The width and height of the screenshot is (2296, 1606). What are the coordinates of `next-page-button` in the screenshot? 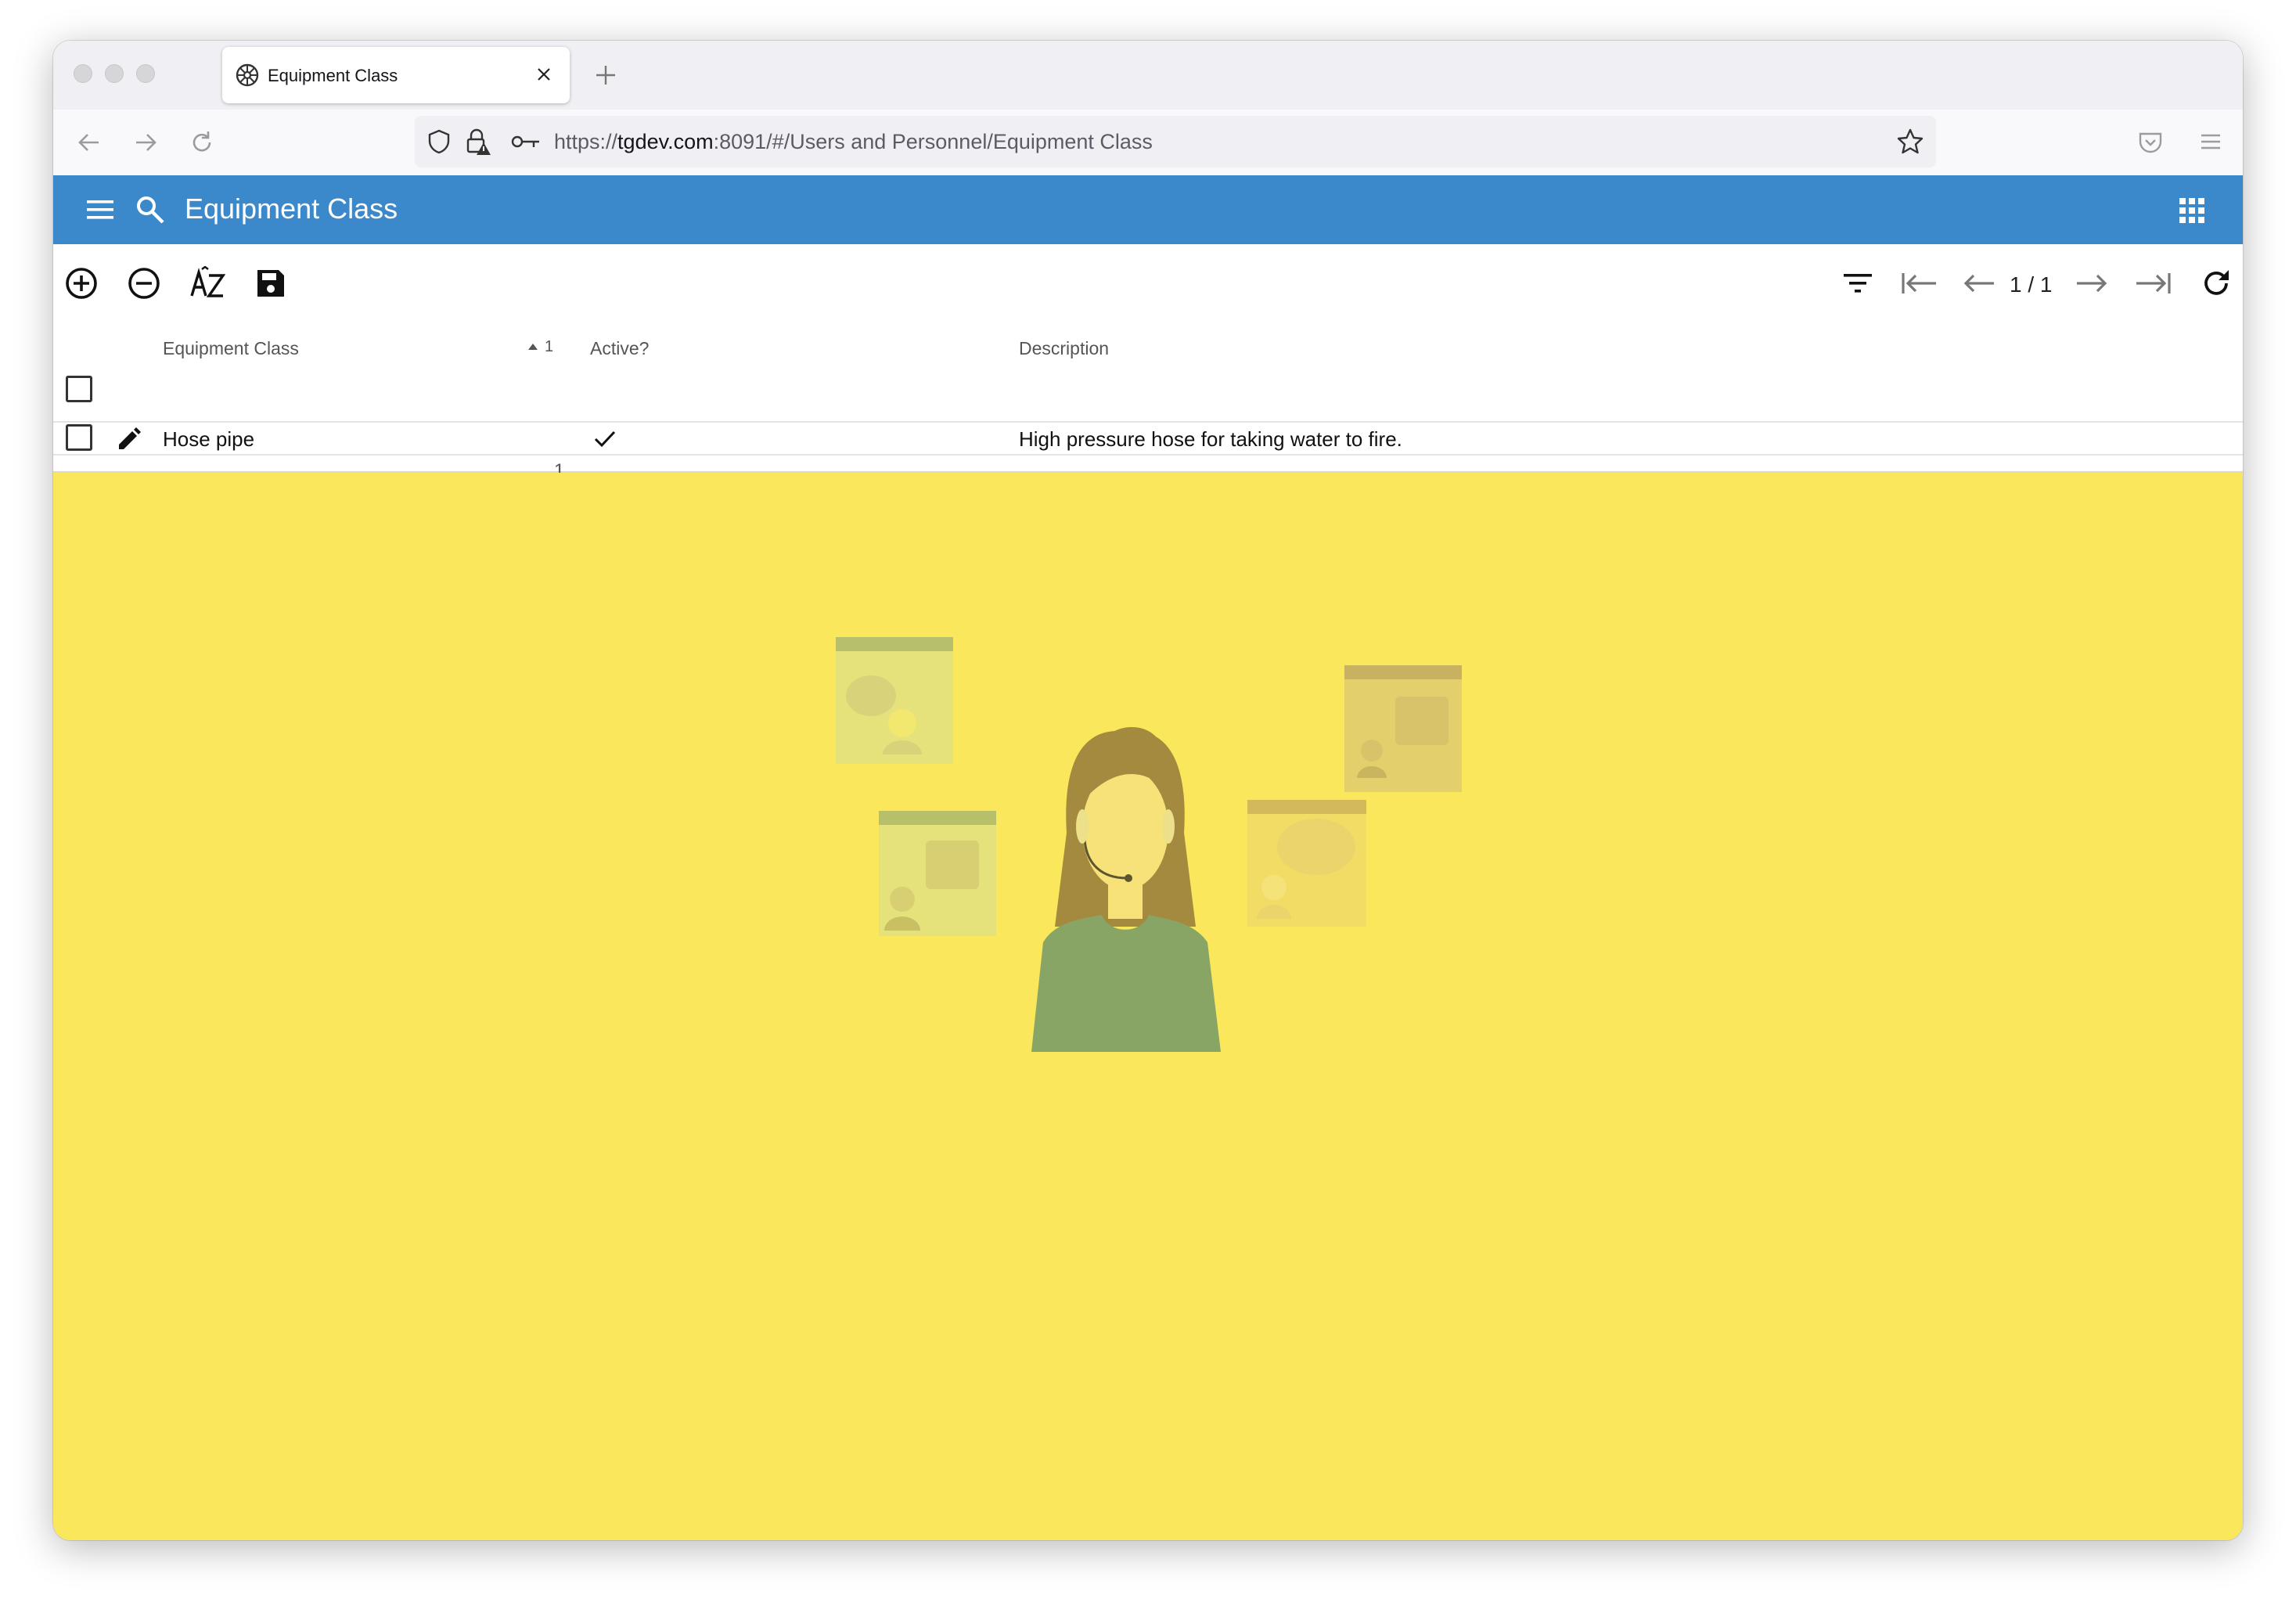 It's located at (2091, 283).